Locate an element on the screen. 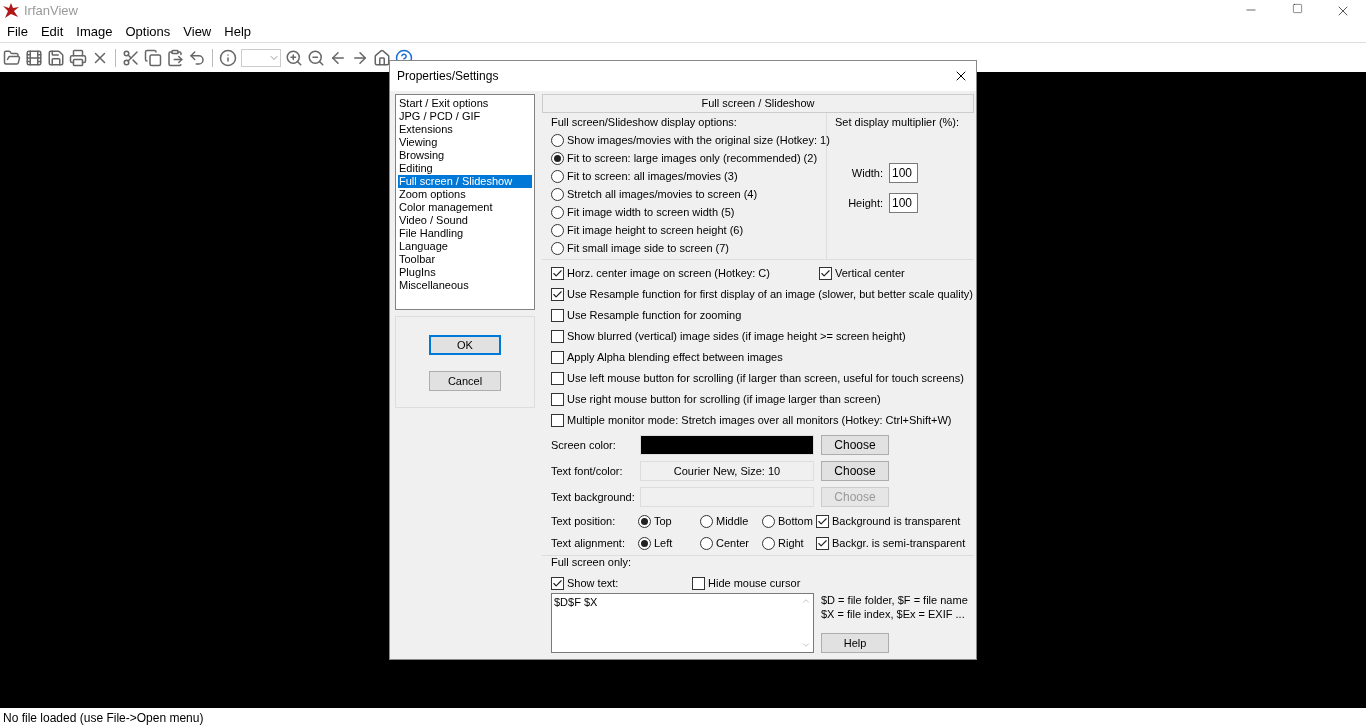 The image size is (1366, 728). category-item: Color management is located at coordinates (465, 207).